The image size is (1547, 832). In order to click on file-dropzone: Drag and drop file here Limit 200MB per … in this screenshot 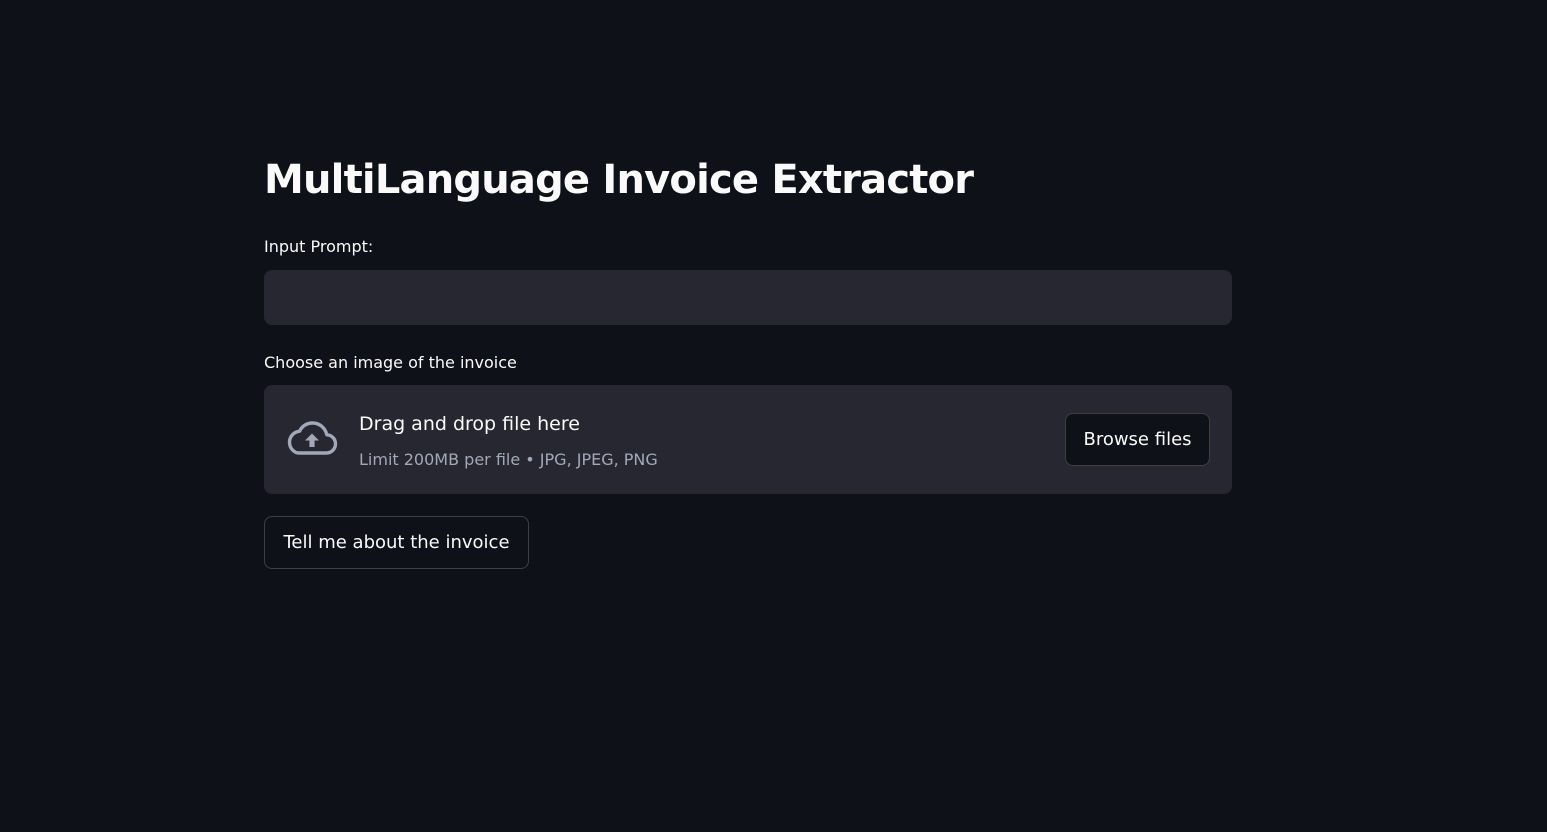, I will do `click(748, 439)`.